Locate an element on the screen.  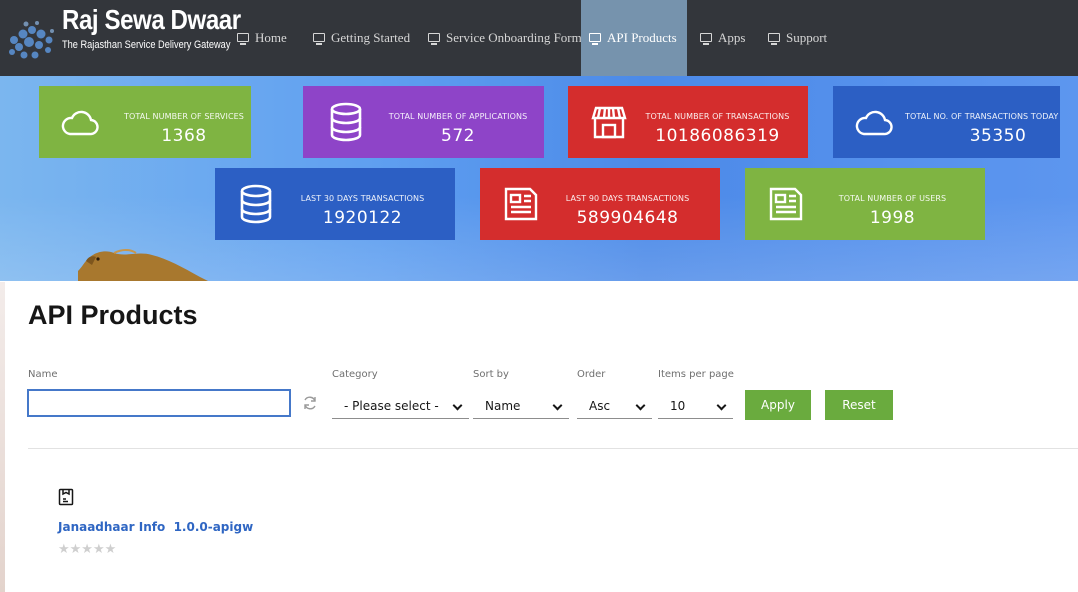
stat-label: LAST 30 DAYS TRANSACTIONS is located at coordinates (362, 198).